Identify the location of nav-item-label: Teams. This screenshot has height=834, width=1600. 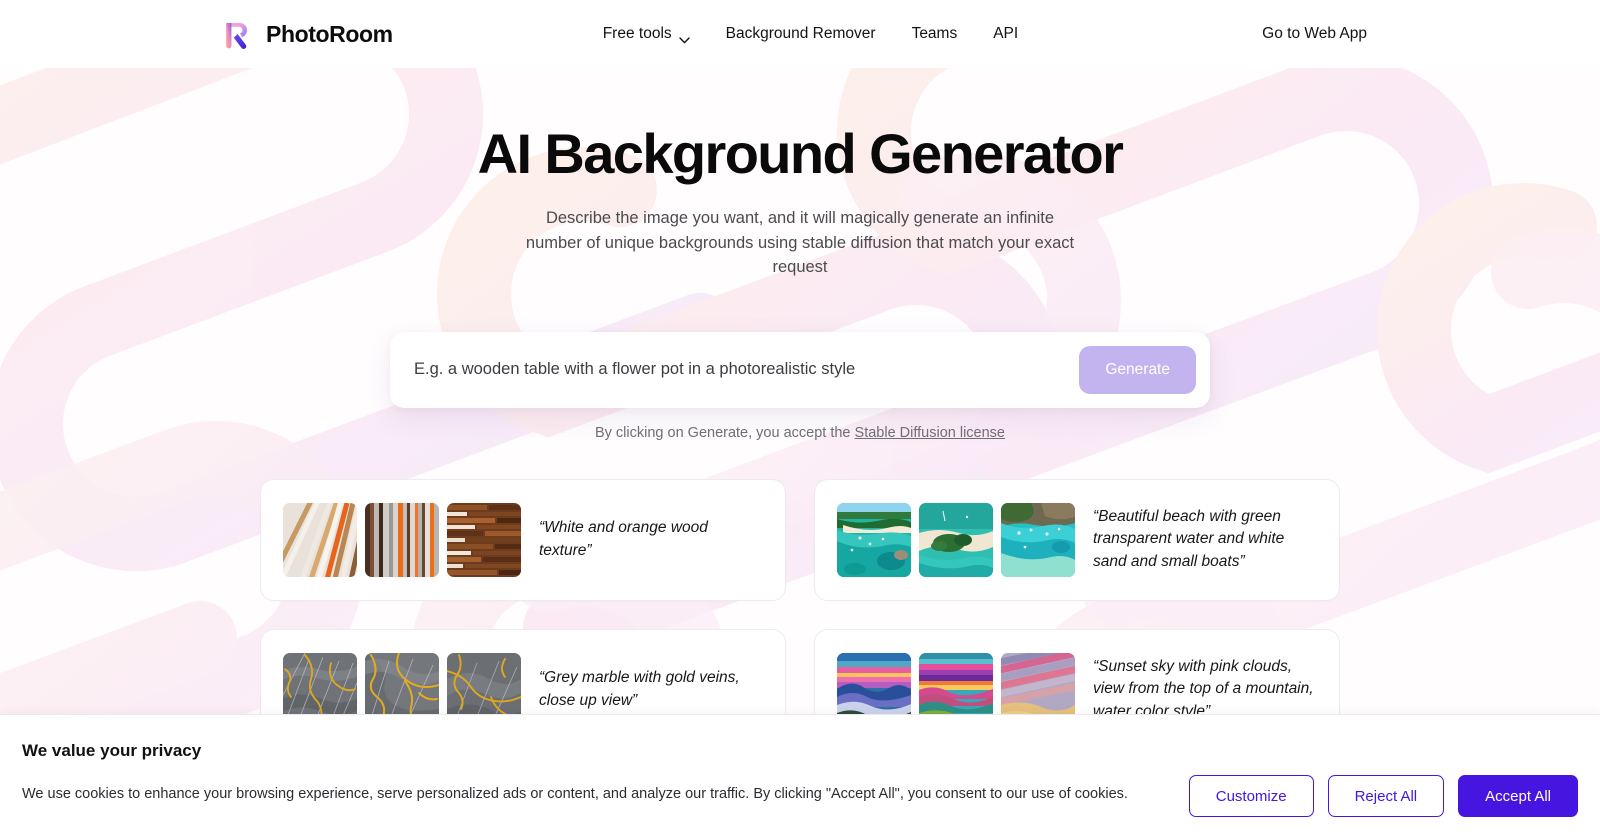
(934, 33).